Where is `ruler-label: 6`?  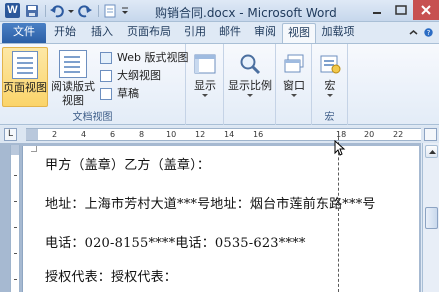
ruler-label: 6 is located at coordinates (113, 134).